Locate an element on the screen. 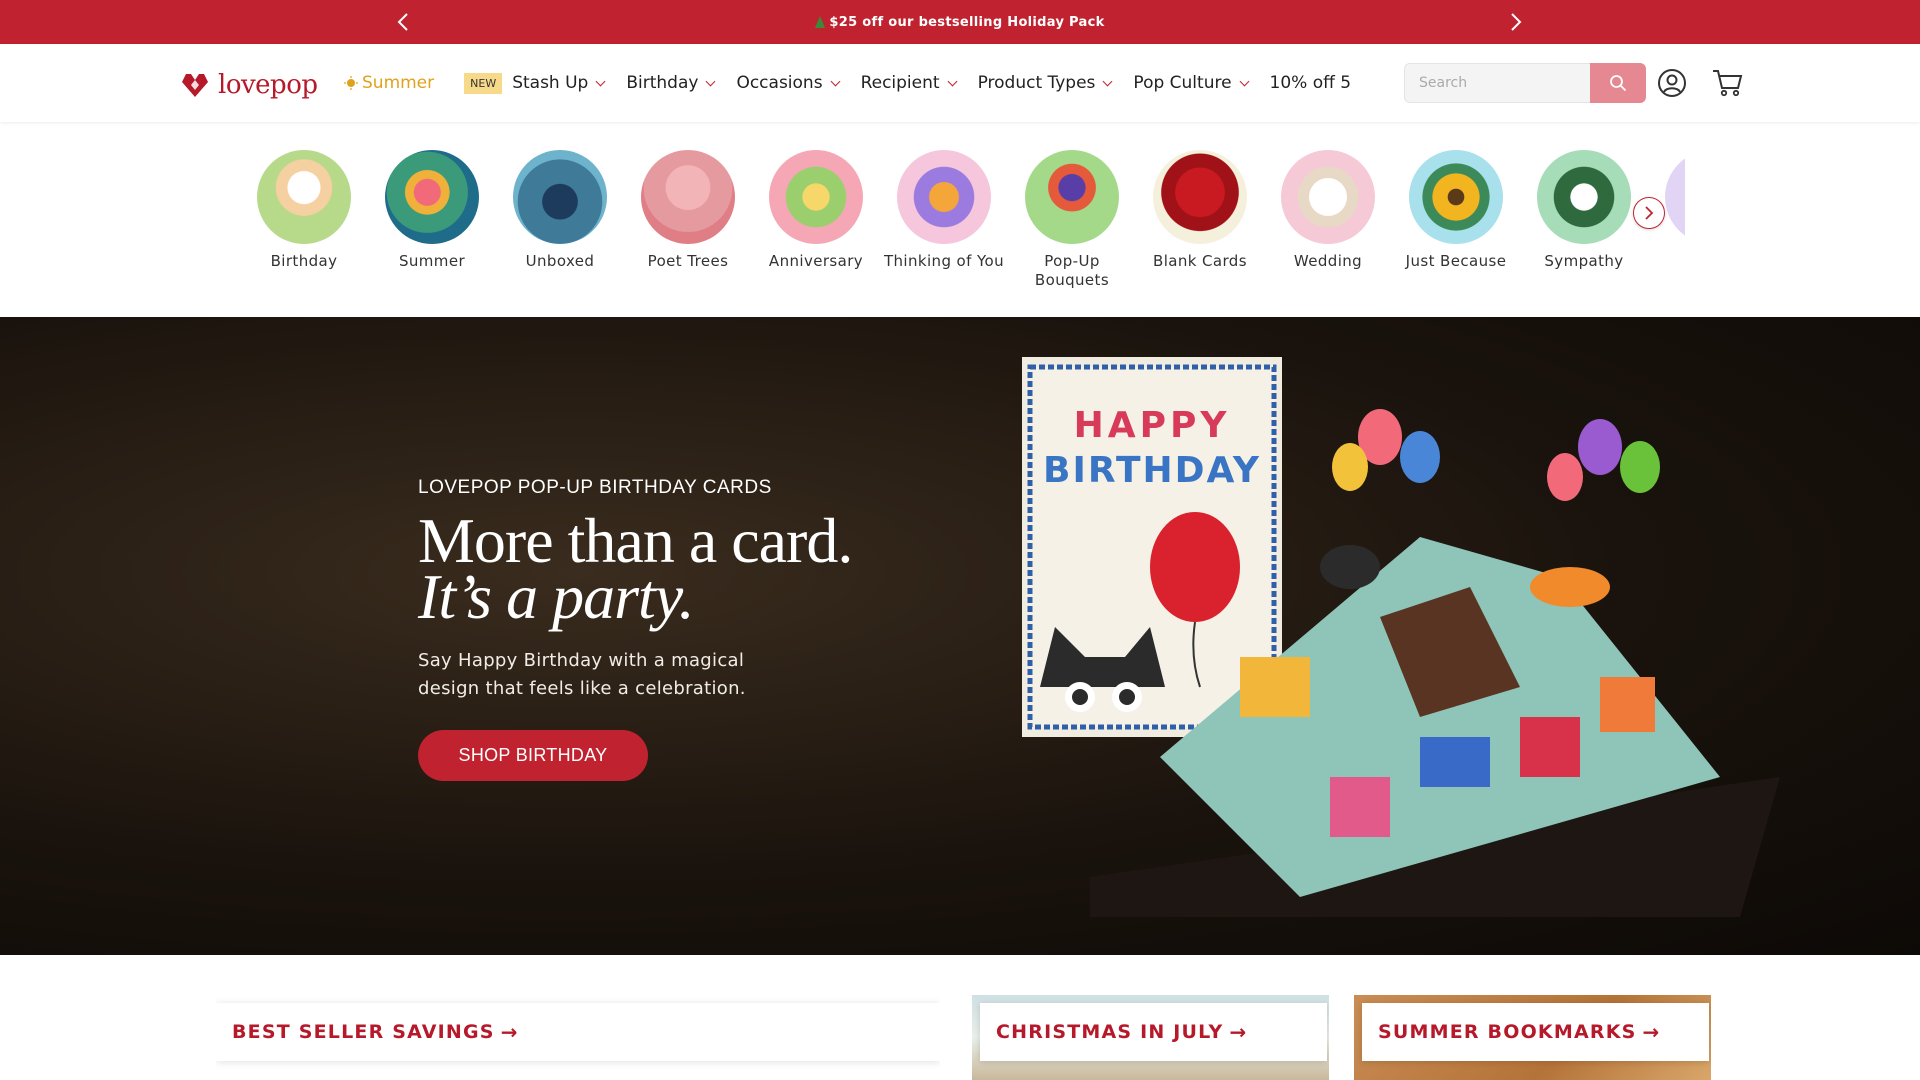  nav-pop-culture: Pop Culture is located at coordinates (1191, 83).